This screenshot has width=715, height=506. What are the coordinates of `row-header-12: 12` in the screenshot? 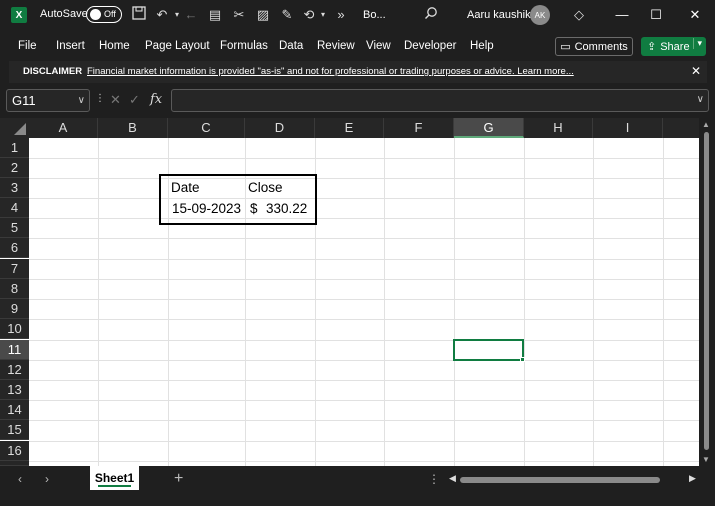 It's located at (14, 370).